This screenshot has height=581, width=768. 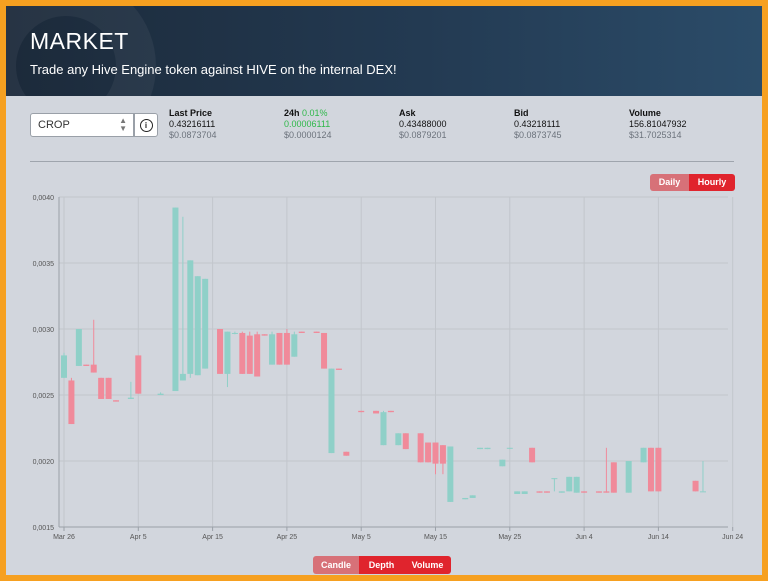 What do you see at coordinates (212, 537) in the screenshot?
I see `x-tick-label: Apr 15` at bounding box center [212, 537].